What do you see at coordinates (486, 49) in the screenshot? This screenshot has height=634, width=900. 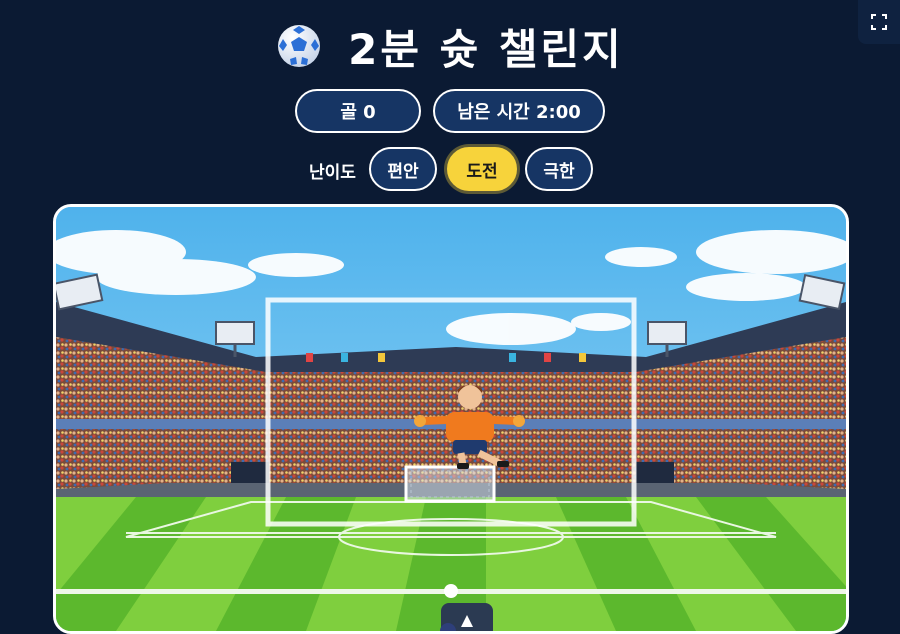 I see `game-title: 2분 슛 챌린지` at bounding box center [486, 49].